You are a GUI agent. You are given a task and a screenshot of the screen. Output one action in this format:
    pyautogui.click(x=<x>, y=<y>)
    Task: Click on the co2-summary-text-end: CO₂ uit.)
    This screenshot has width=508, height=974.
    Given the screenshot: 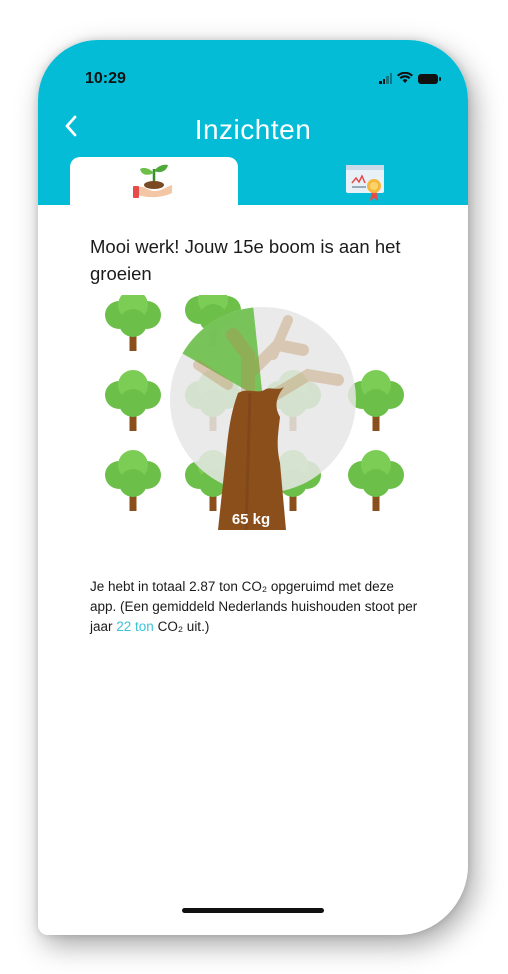 What is the action you would take?
    pyautogui.click(x=181, y=626)
    